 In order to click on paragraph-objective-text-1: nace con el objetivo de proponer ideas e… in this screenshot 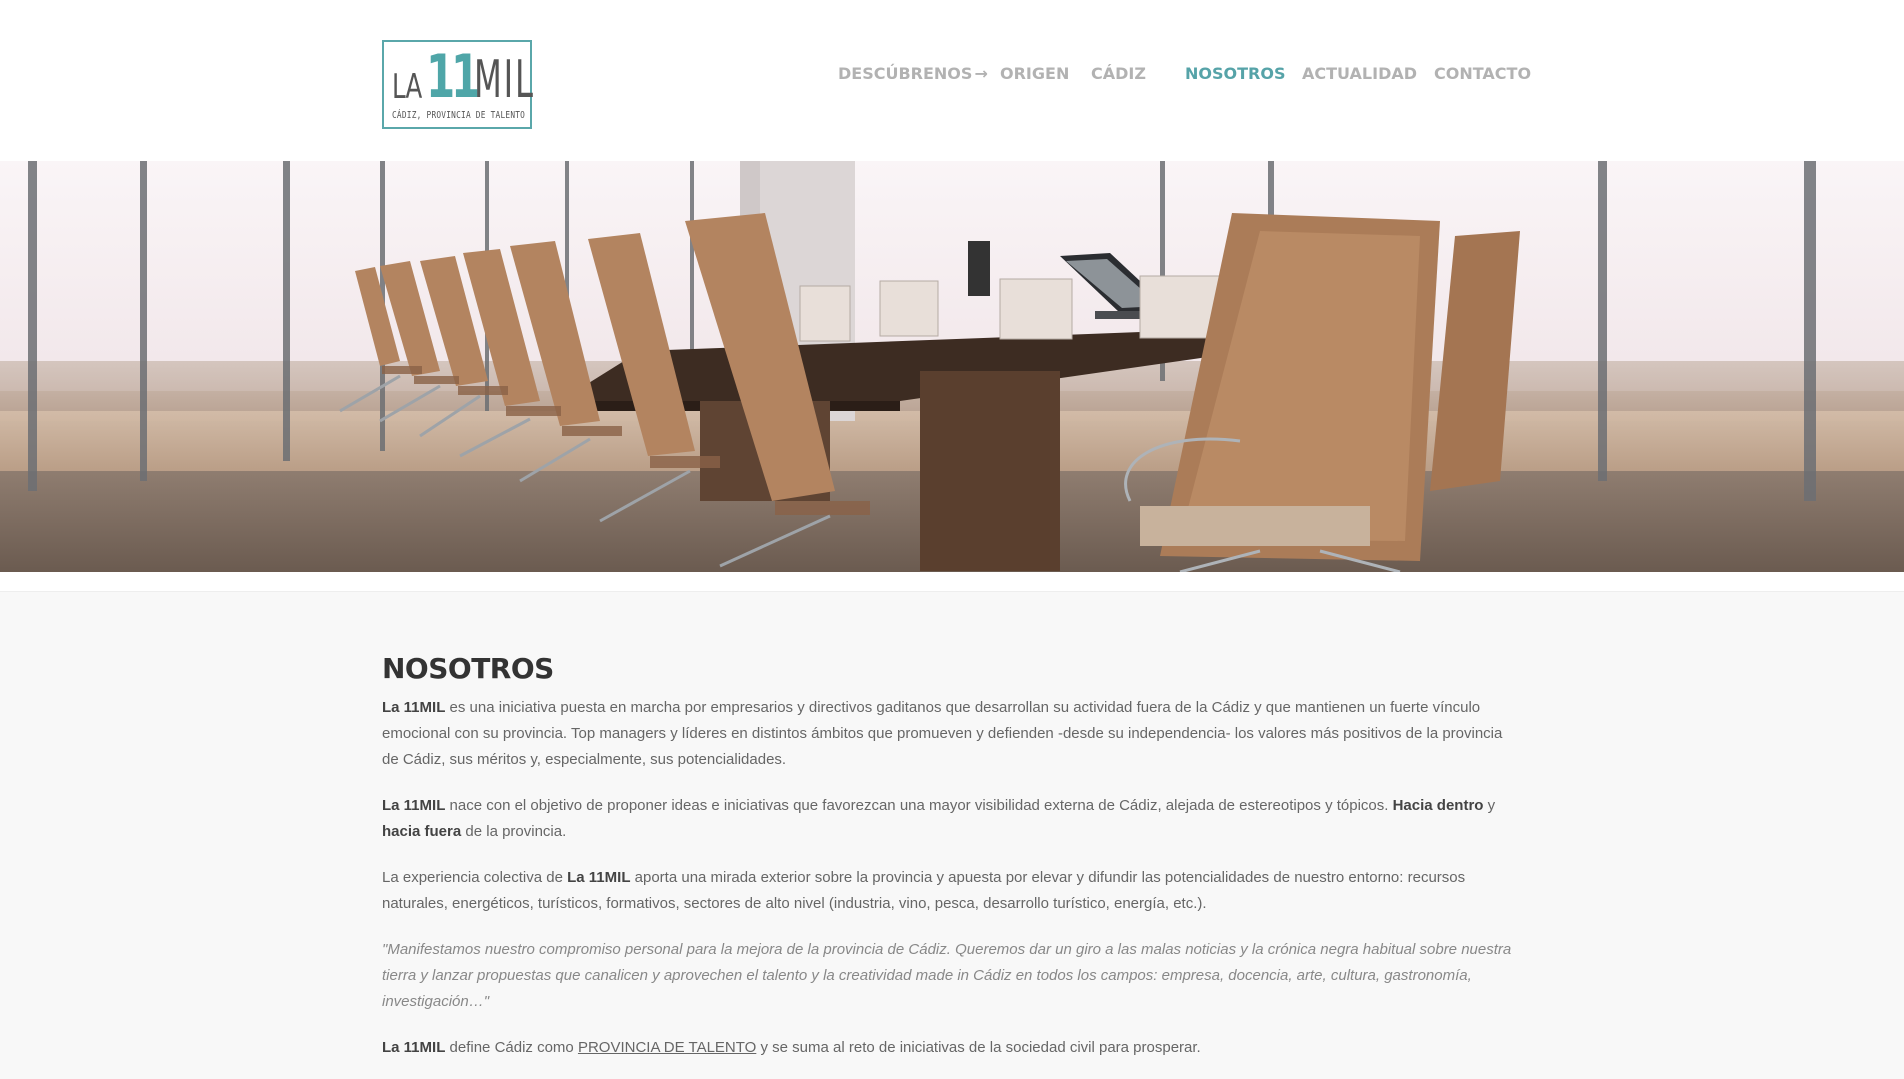, I will do `click(919, 805)`.